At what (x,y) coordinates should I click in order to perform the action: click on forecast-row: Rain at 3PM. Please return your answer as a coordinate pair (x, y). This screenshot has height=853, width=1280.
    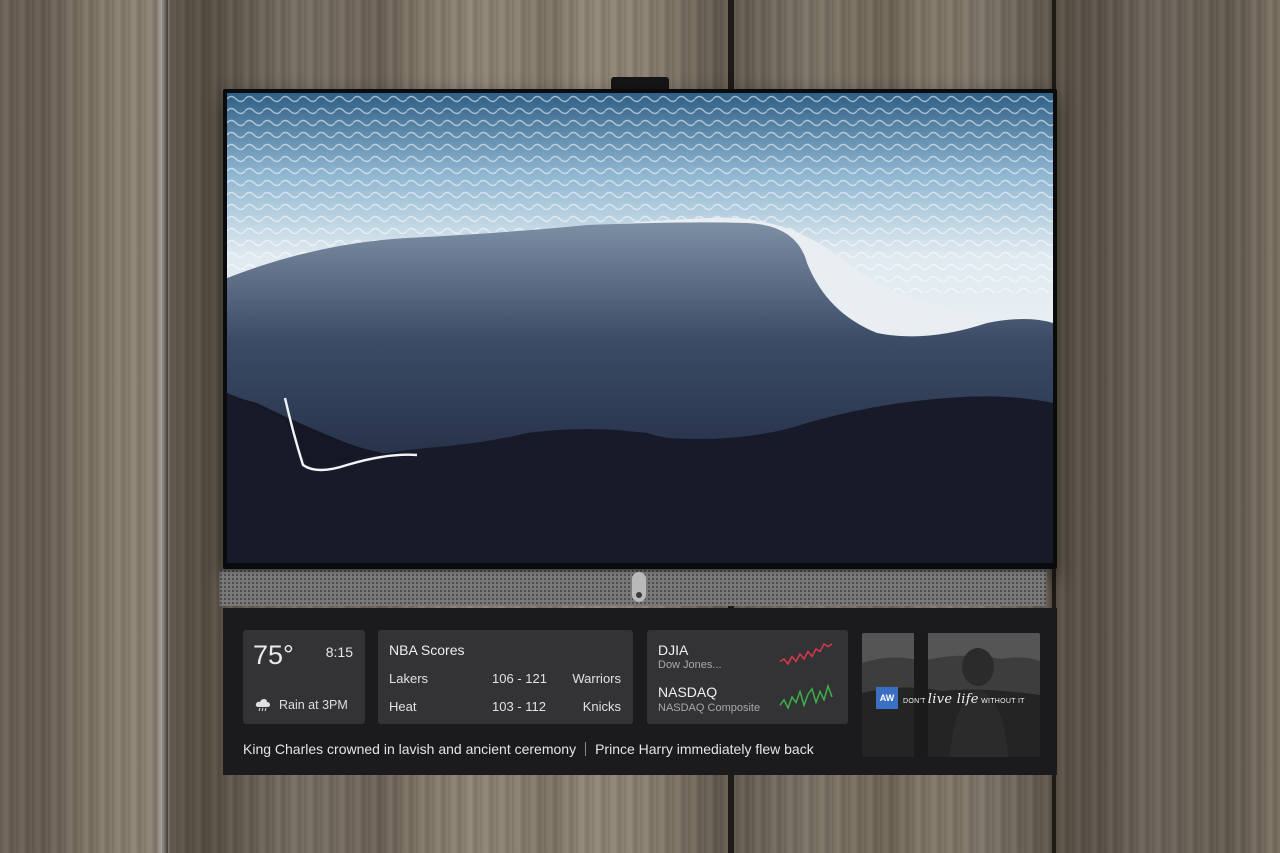
    Looking at the image, I should click on (301, 705).